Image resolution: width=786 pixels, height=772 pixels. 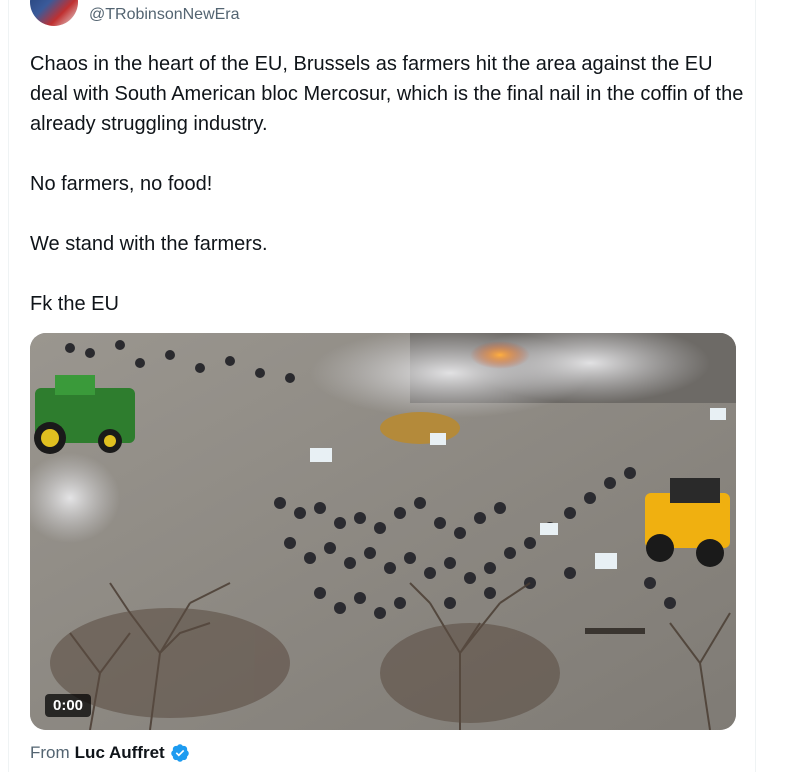 I want to click on video-attribution: From Luc Auffret, so click(x=110, y=753).